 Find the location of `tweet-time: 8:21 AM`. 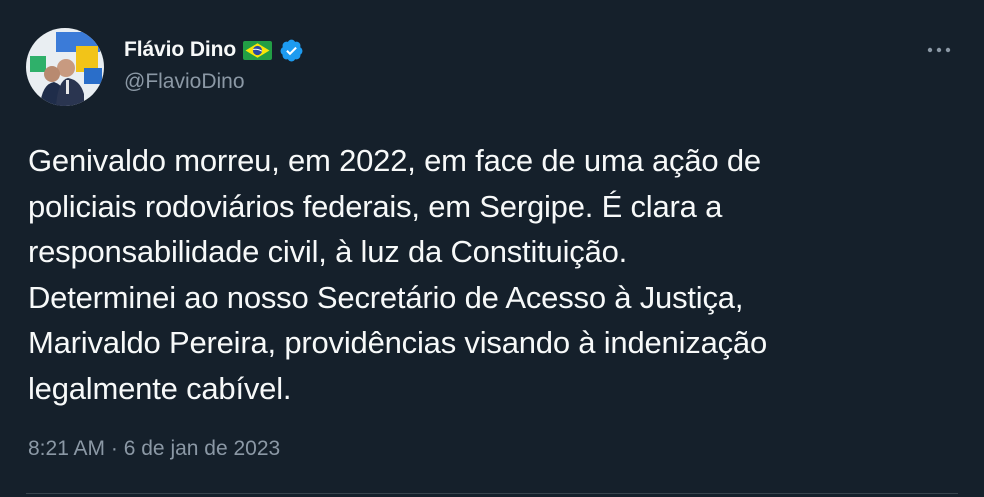

tweet-time: 8:21 AM is located at coordinates (66, 449).